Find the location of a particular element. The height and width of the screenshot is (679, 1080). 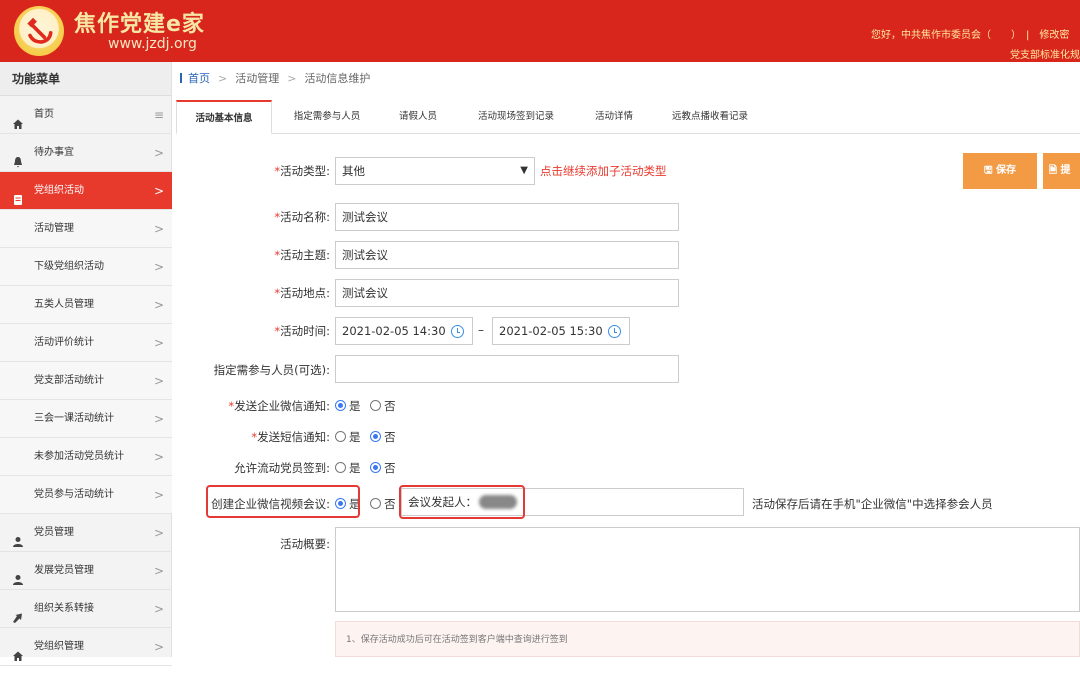

yes-label: 是 is located at coordinates (355, 437).